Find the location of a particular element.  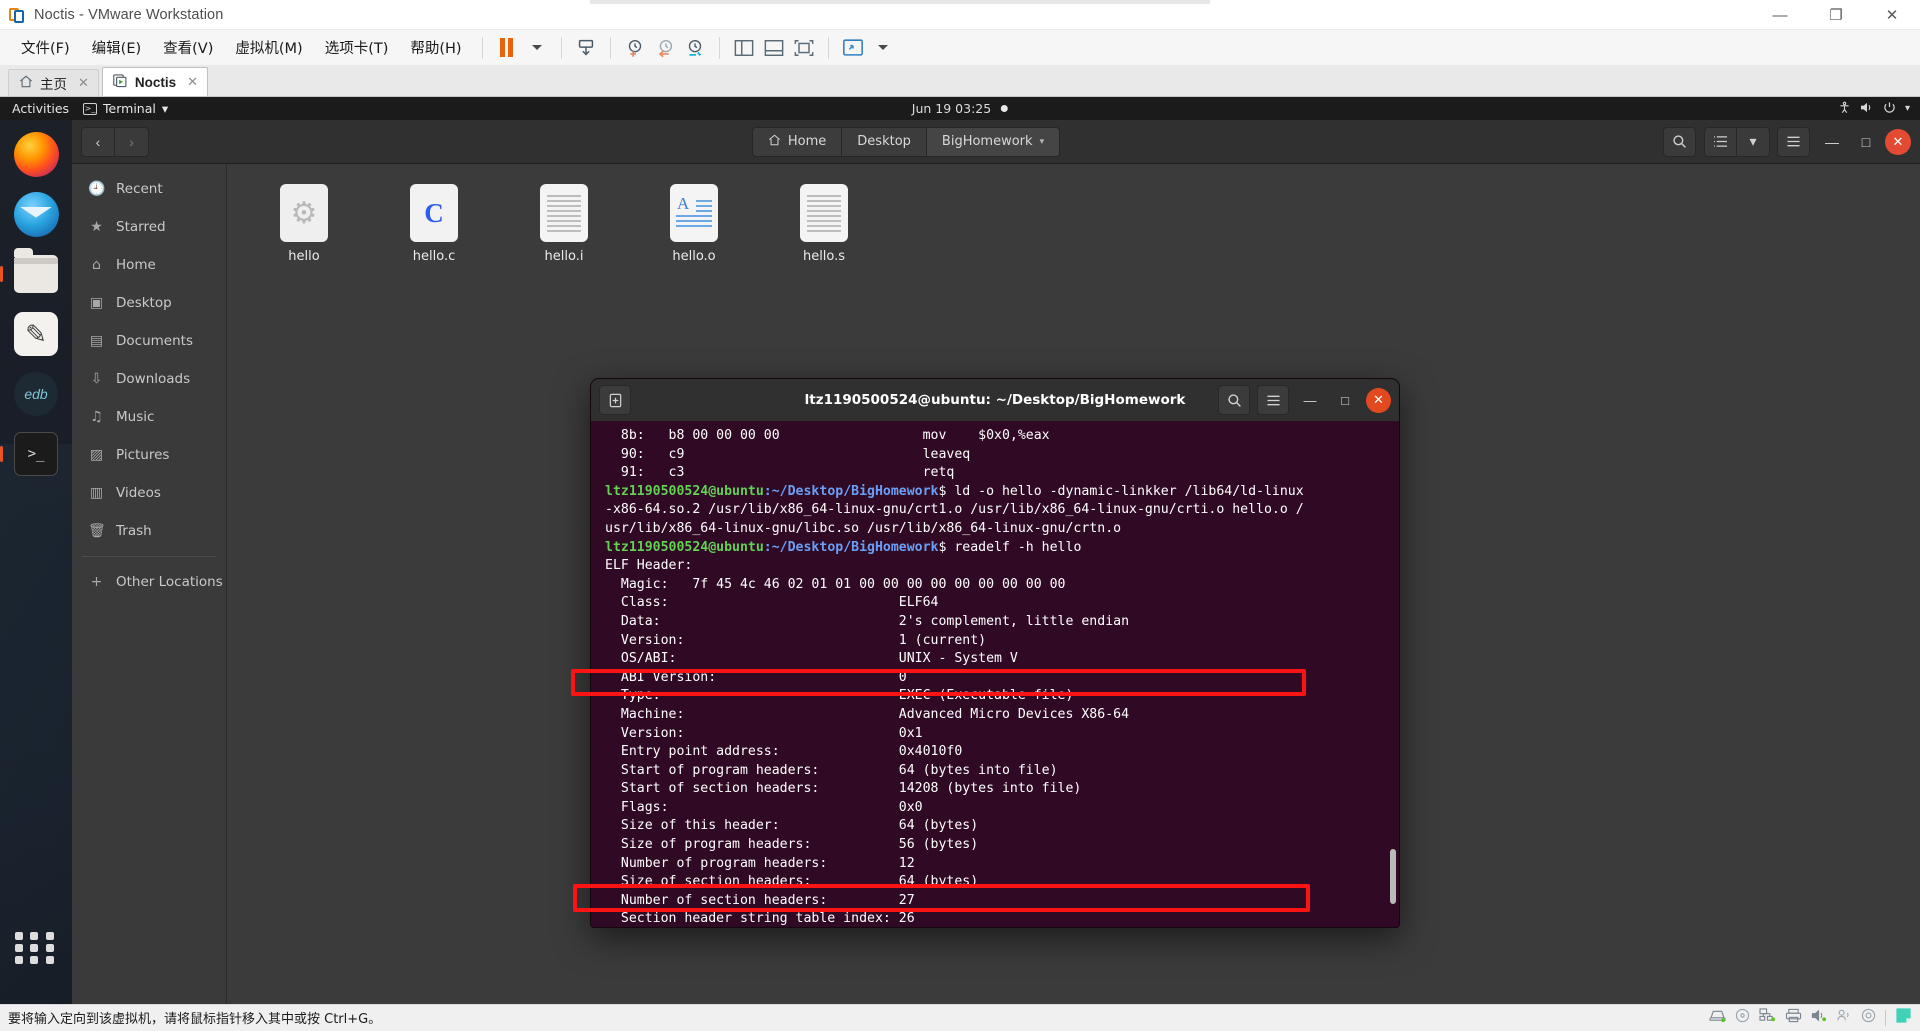

back-button: ‹ is located at coordinates (98, 142).